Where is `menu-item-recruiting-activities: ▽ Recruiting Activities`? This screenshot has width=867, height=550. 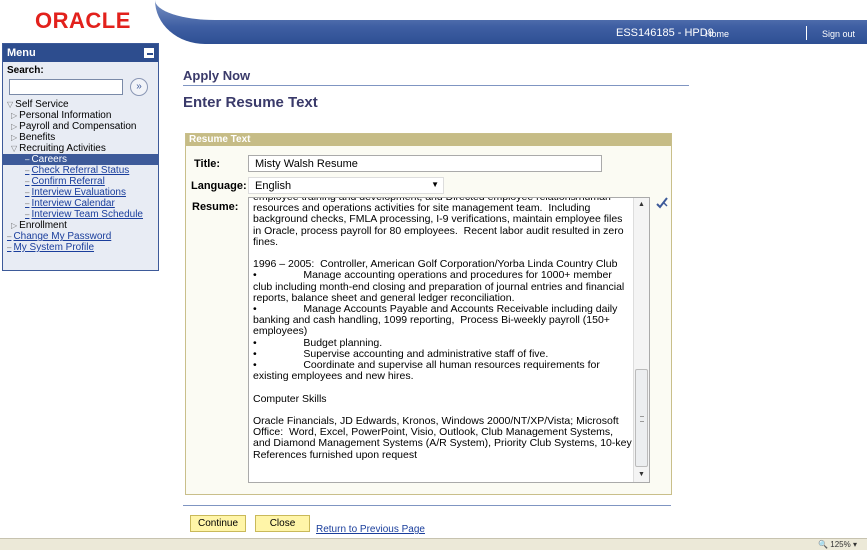 menu-item-recruiting-activities: ▽ Recruiting Activities is located at coordinates (80, 148).